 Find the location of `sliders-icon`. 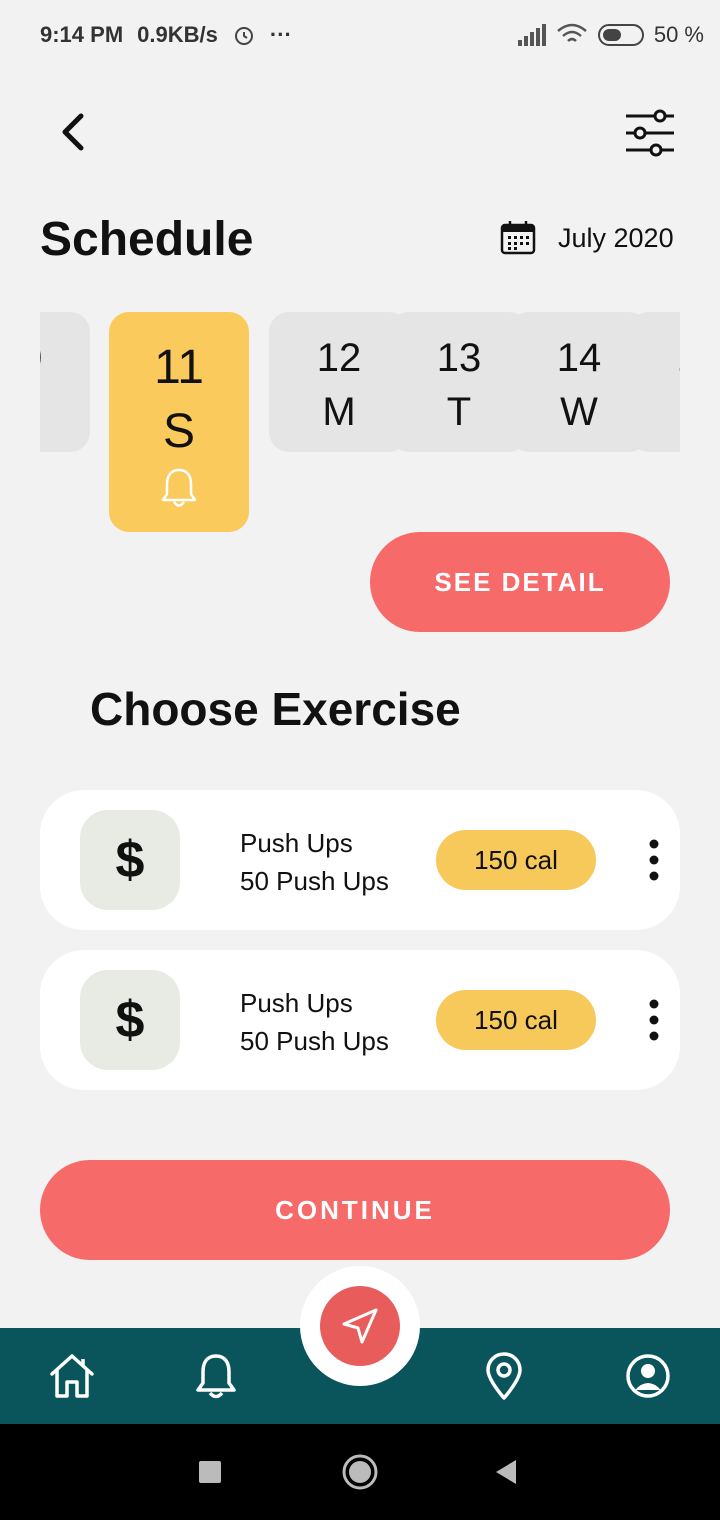

sliders-icon is located at coordinates (650, 133).